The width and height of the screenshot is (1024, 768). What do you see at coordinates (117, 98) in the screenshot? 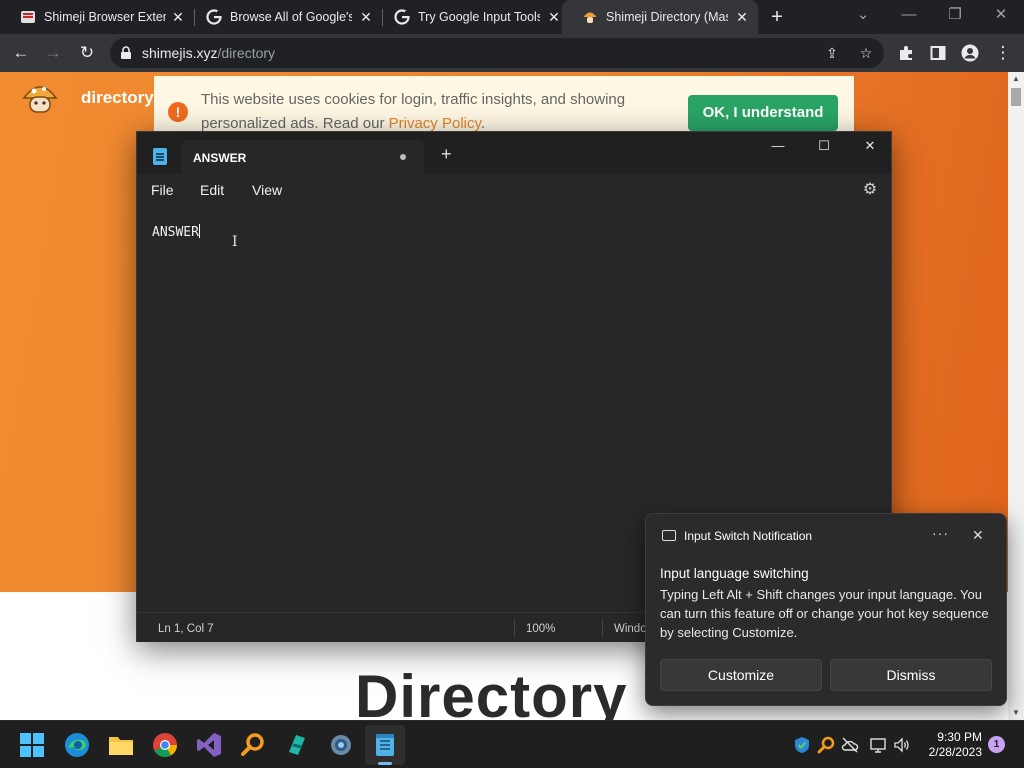
I see `site-name: directory` at bounding box center [117, 98].